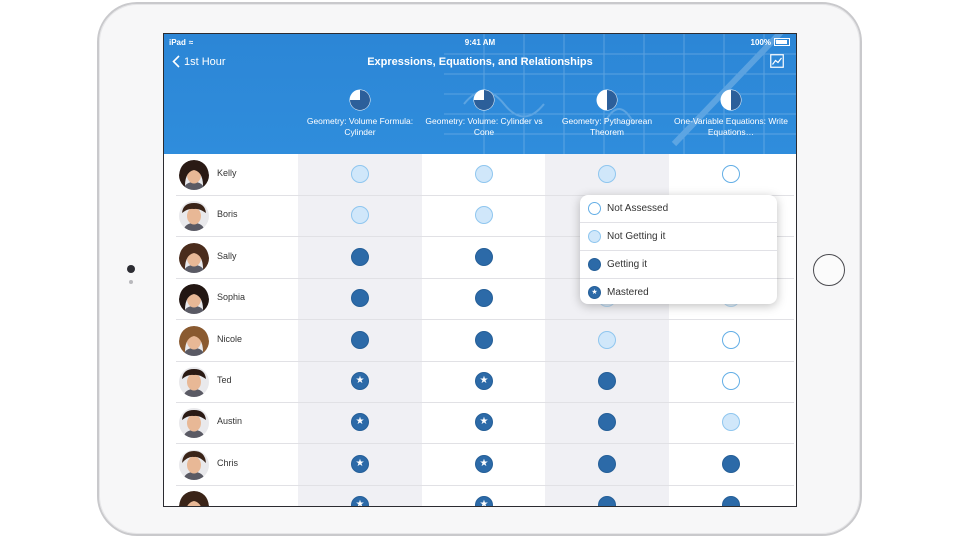 The width and height of the screenshot is (960, 540). I want to click on column-header: Geometry: Volume Formula: Cylinder, so click(360, 113).